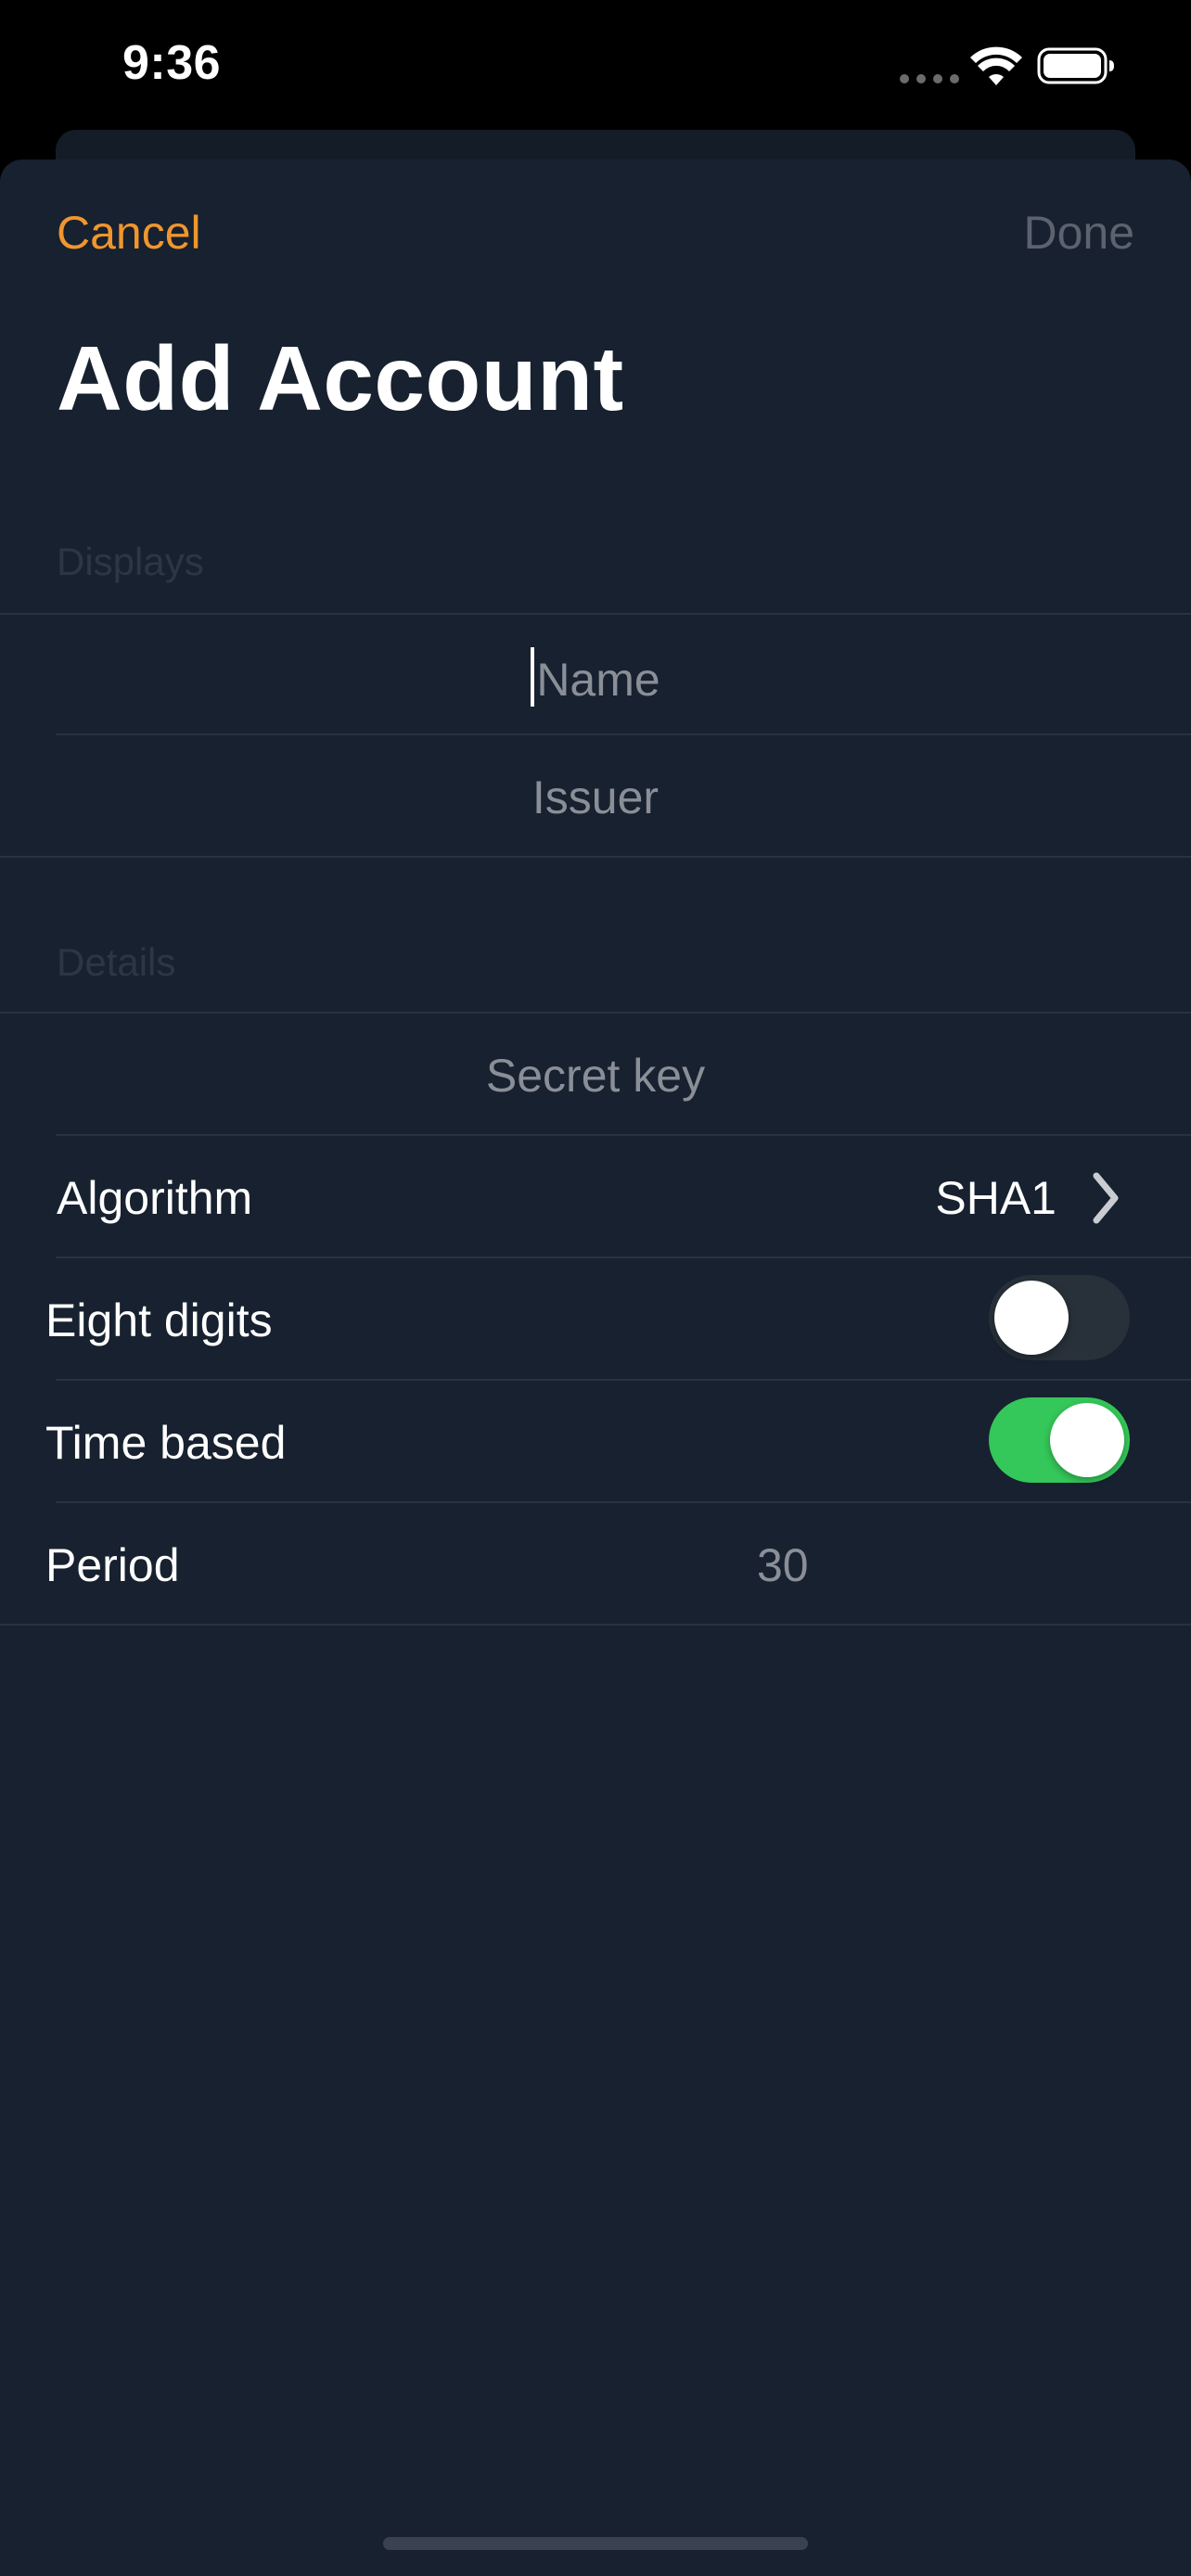 This screenshot has height=2576, width=1191. Describe the element at coordinates (1075, 66) in the screenshot. I see `battery-icon` at that location.